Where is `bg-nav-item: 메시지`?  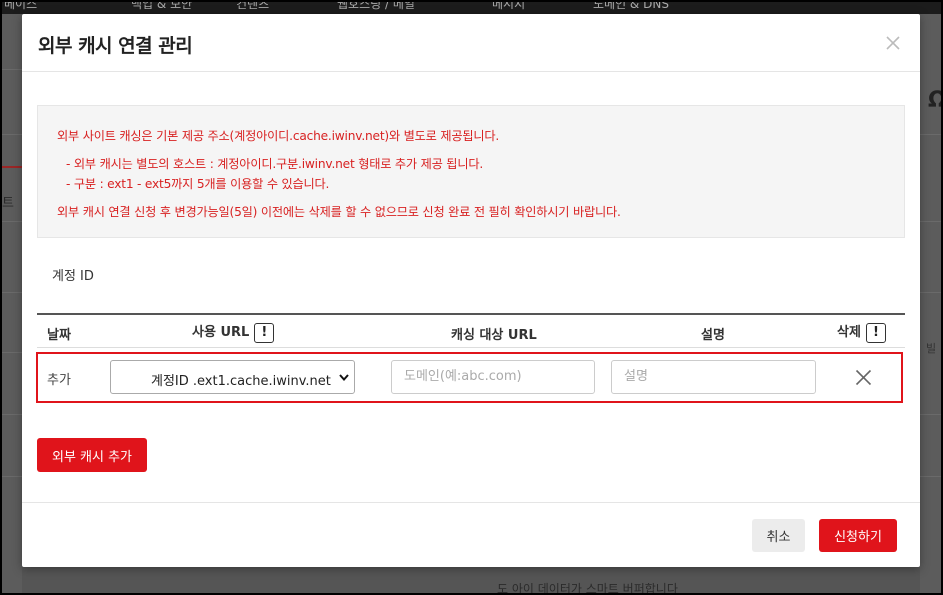
bg-nav-item: 메시지 is located at coordinates (509, 5).